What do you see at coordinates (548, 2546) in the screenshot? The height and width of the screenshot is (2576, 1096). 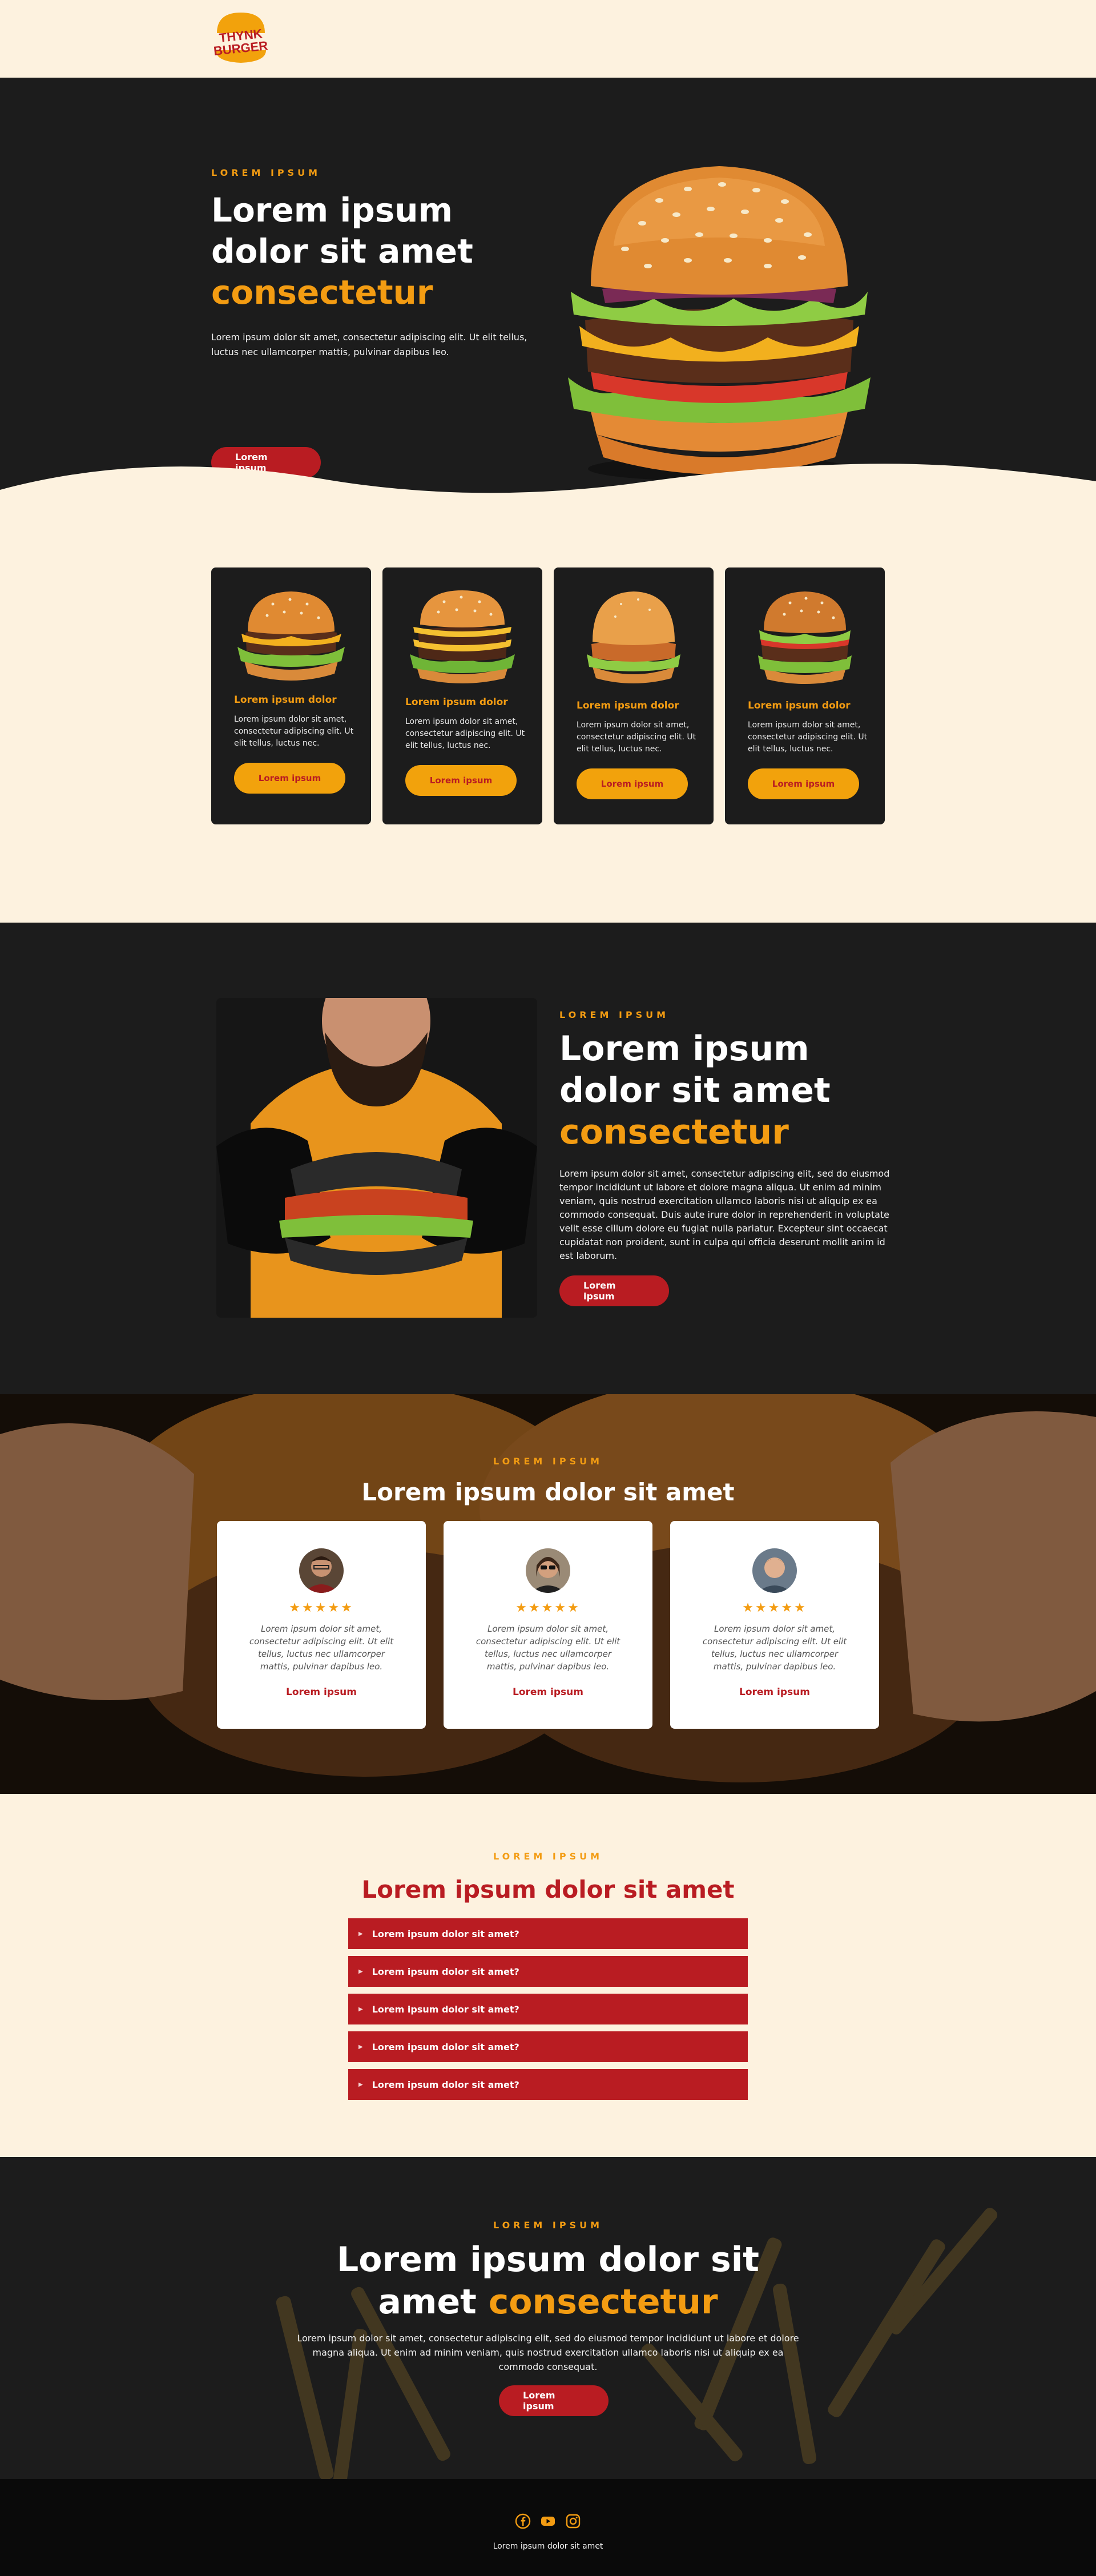 I see `footer-text: Lorem ipsum dolor sit amet` at bounding box center [548, 2546].